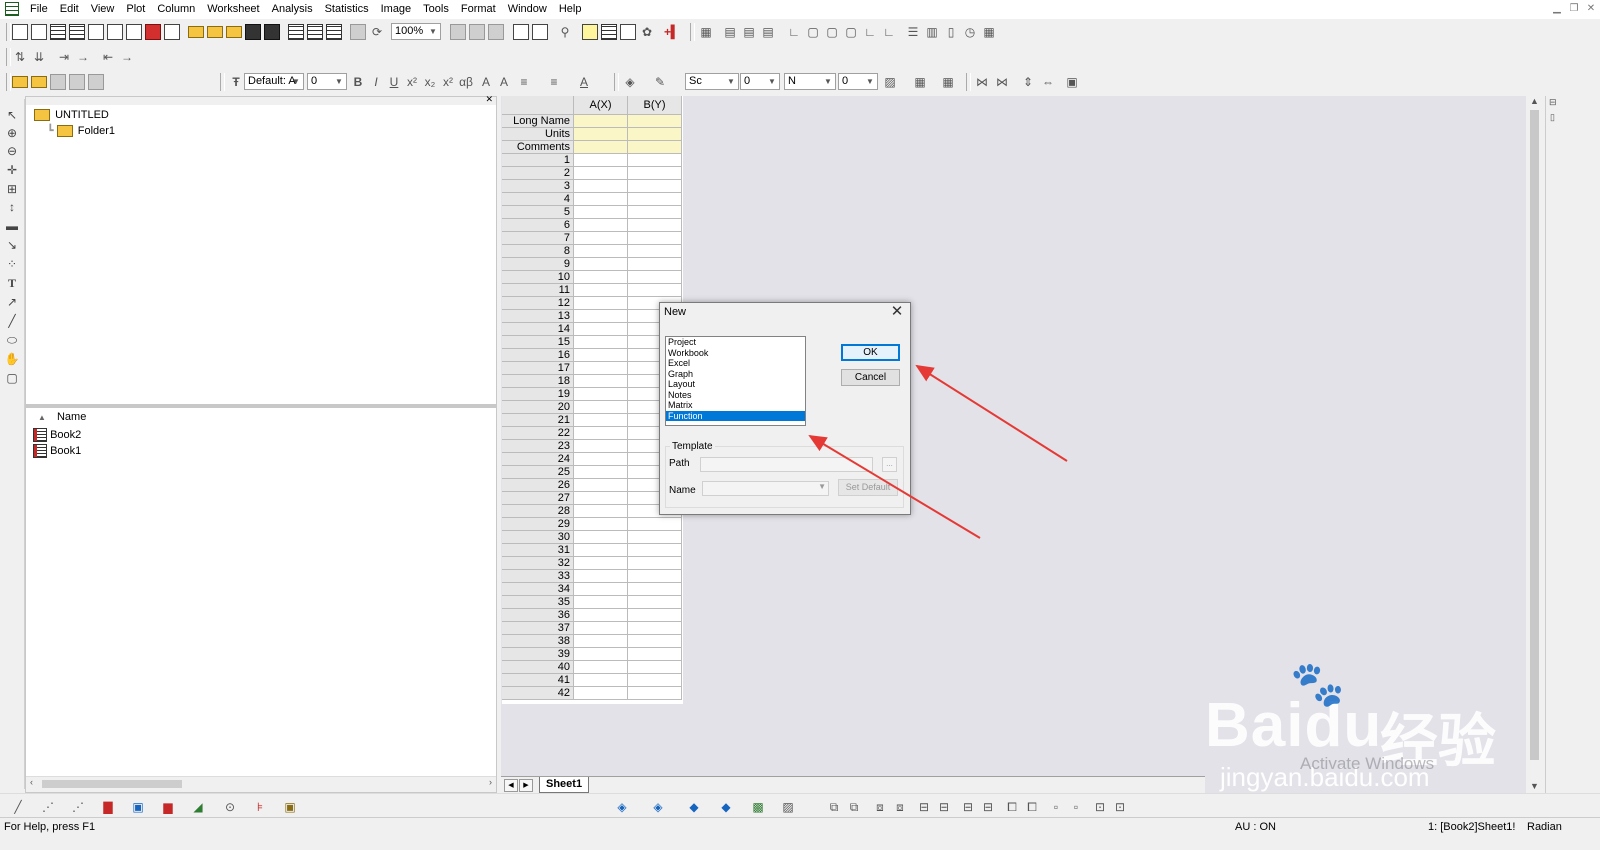  I want to click on row-header: 22, so click(538, 433).